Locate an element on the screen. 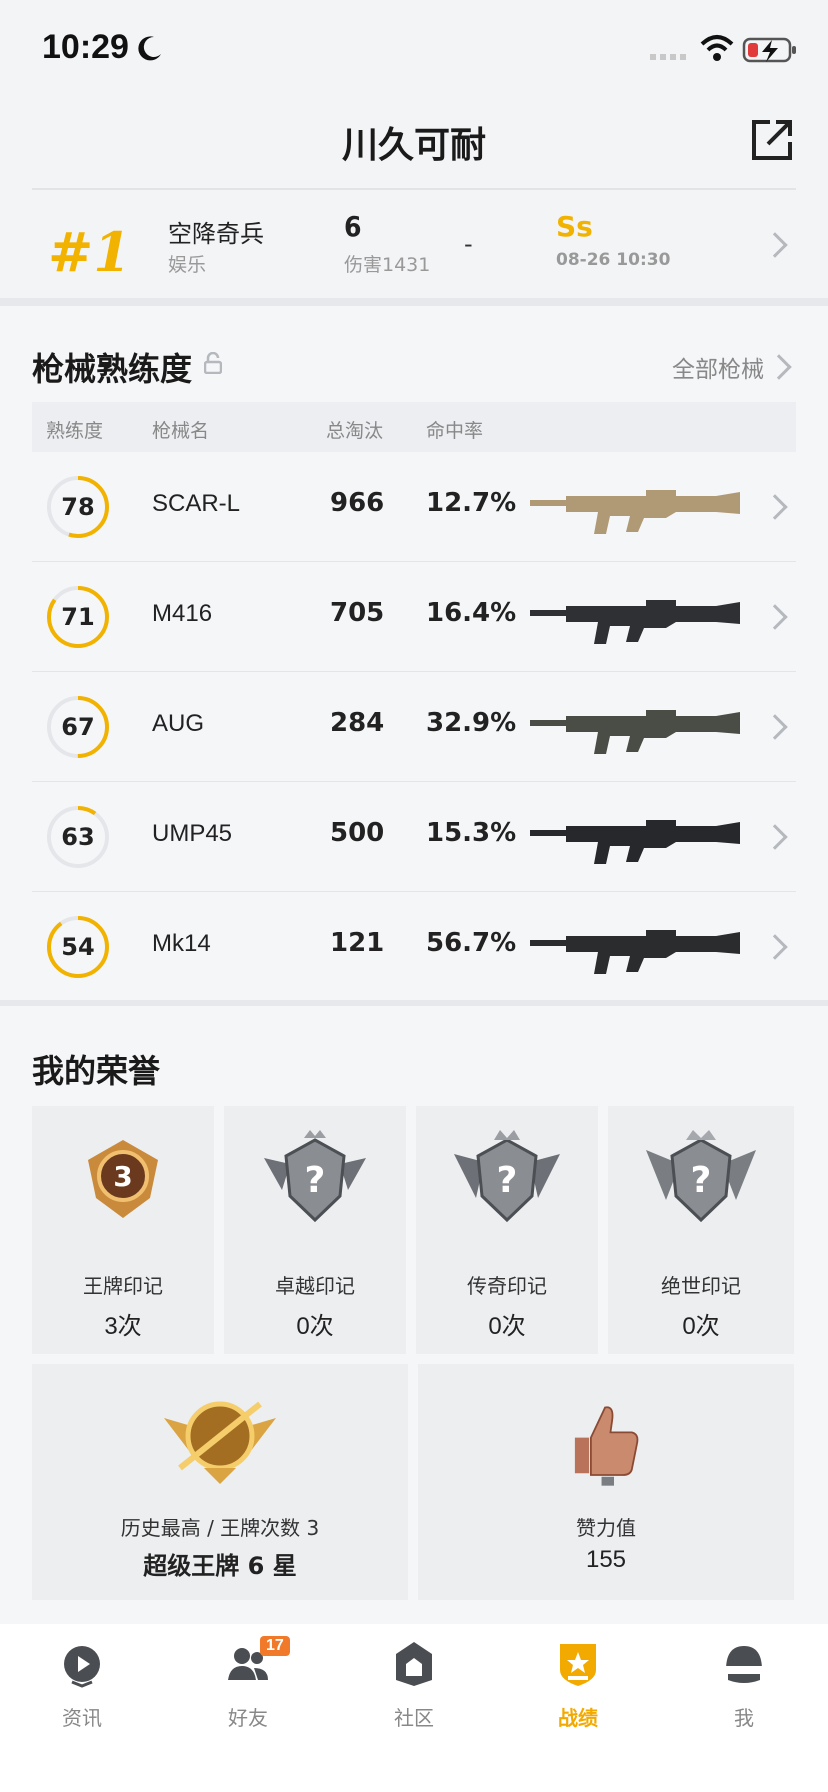 Image resolution: width=828 pixels, height=1792 pixels. nav-tab-record: 战绩 is located at coordinates (578, 1695).